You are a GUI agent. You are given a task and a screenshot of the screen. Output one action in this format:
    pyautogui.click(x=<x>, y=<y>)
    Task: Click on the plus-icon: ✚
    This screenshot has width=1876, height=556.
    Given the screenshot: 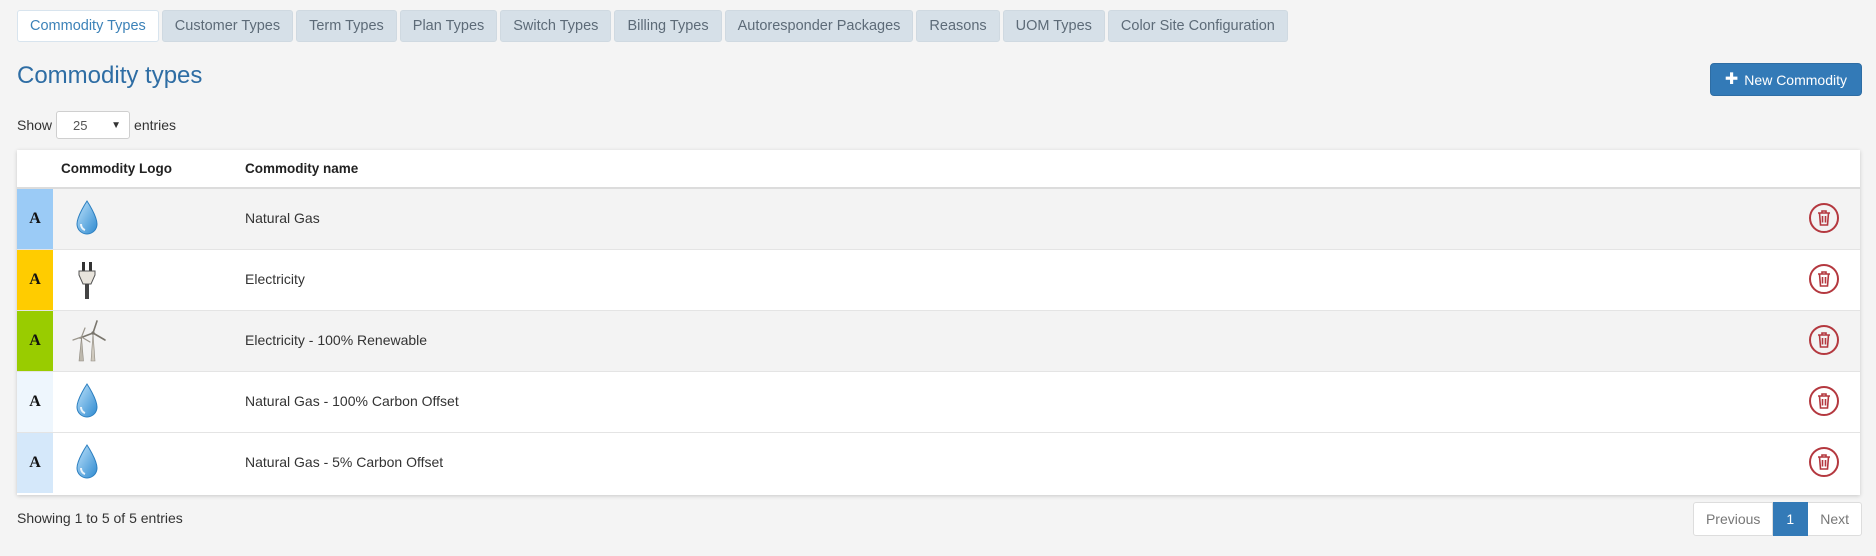 What is the action you would take?
    pyautogui.click(x=1731, y=79)
    